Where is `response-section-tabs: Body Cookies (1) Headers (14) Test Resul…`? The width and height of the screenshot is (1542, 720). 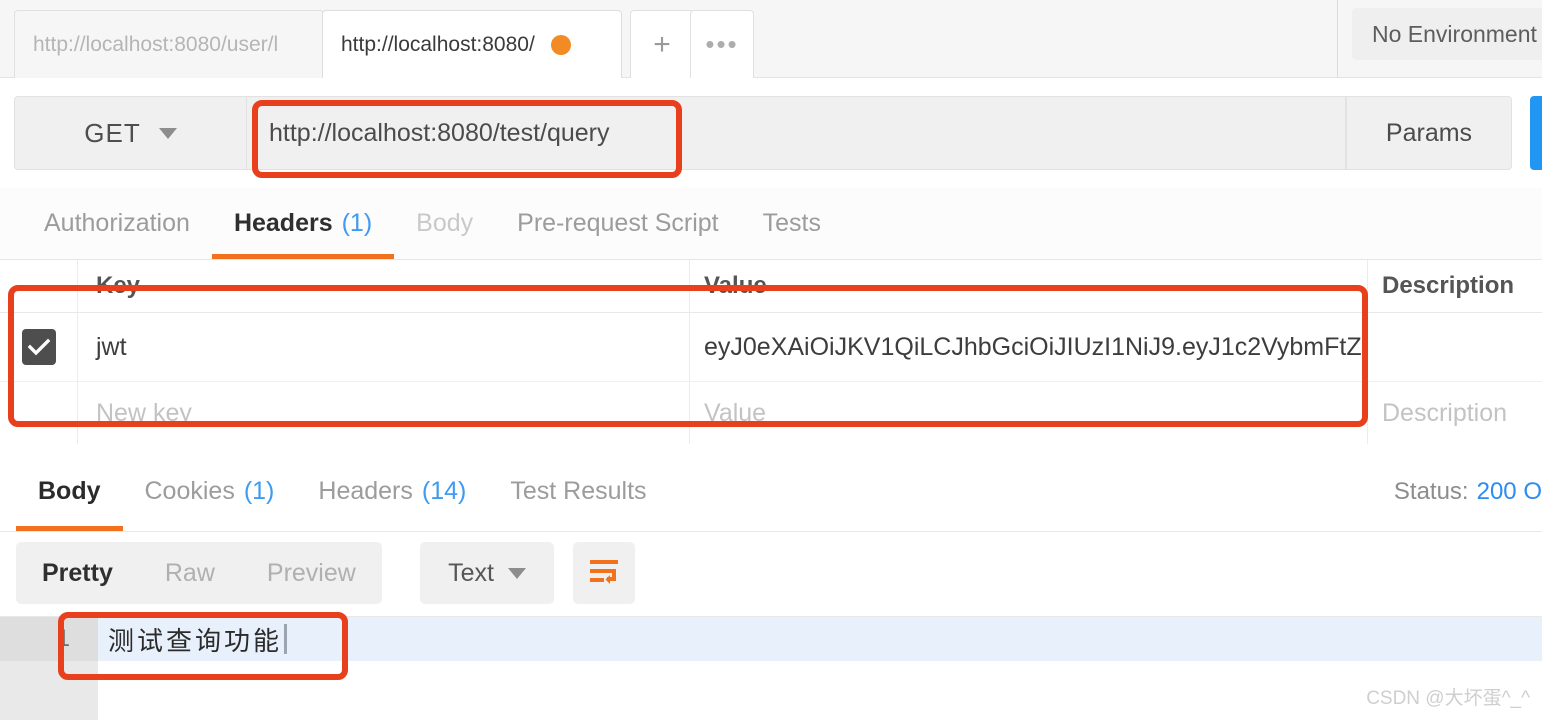
response-section-tabs: Body Cookies (1) Headers (14) Test Resul… is located at coordinates (771, 492).